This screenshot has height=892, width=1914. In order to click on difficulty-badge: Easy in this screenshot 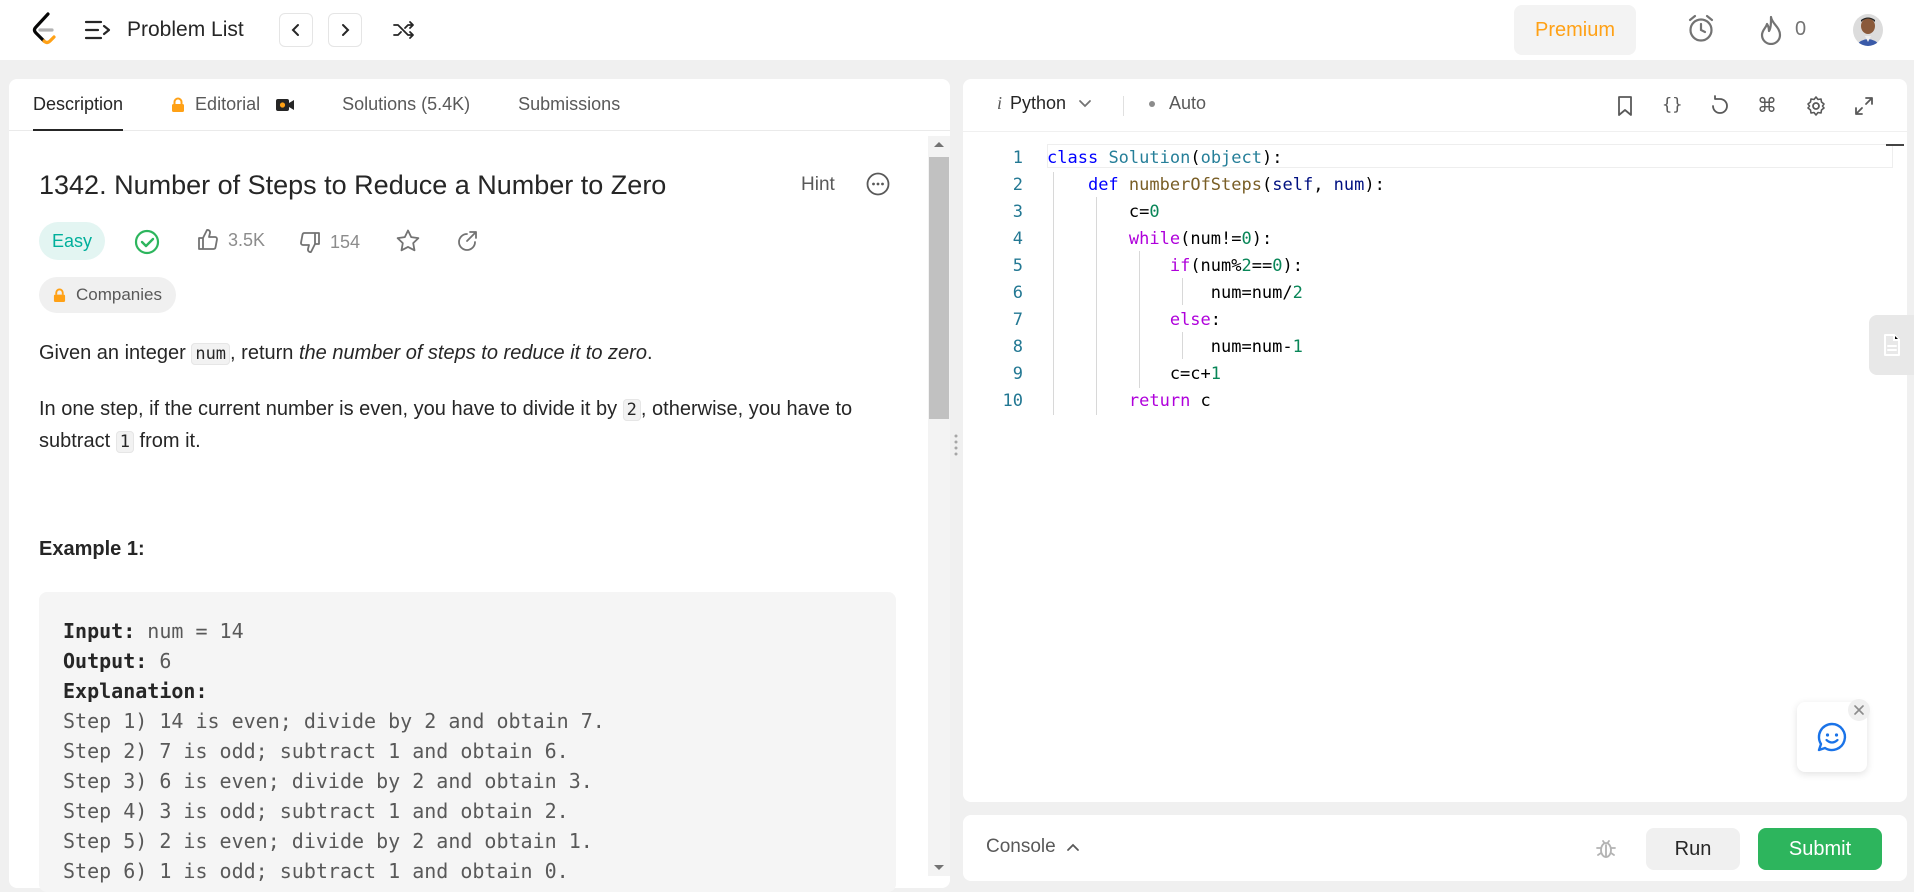, I will do `click(72, 241)`.